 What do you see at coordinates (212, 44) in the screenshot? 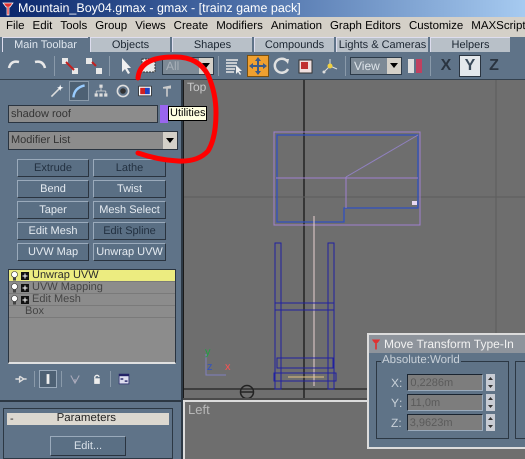
I see `toolbar-tab: Shapes` at bounding box center [212, 44].